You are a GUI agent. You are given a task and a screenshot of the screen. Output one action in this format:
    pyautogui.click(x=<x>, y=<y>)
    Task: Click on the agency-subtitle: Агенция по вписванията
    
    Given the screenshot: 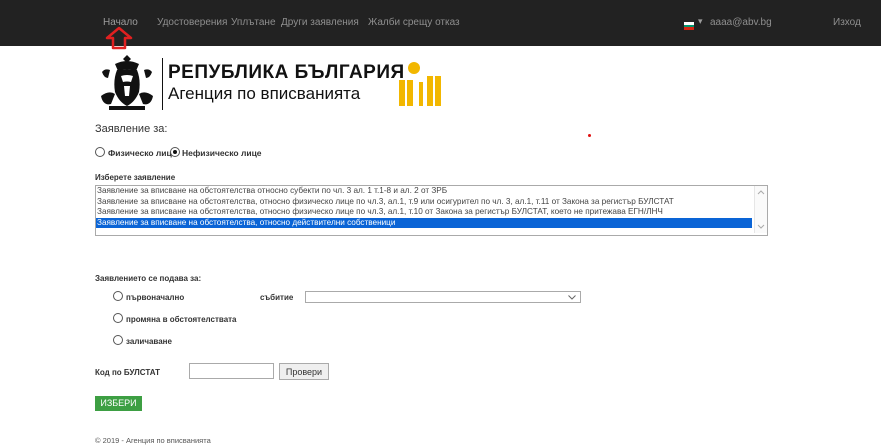 What is the action you would take?
    pyautogui.click(x=264, y=93)
    